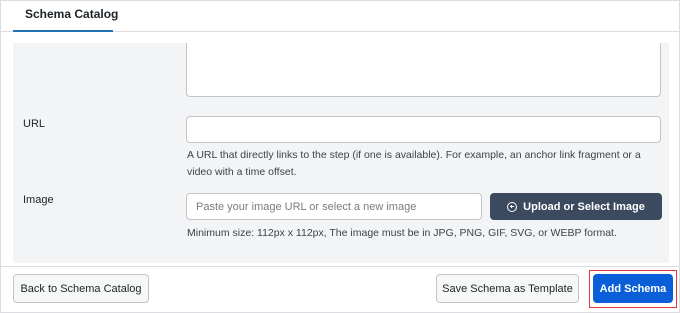  What do you see at coordinates (334, 206) in the screenshot?
I see `image-url-input` at bounding box center [334, 206].